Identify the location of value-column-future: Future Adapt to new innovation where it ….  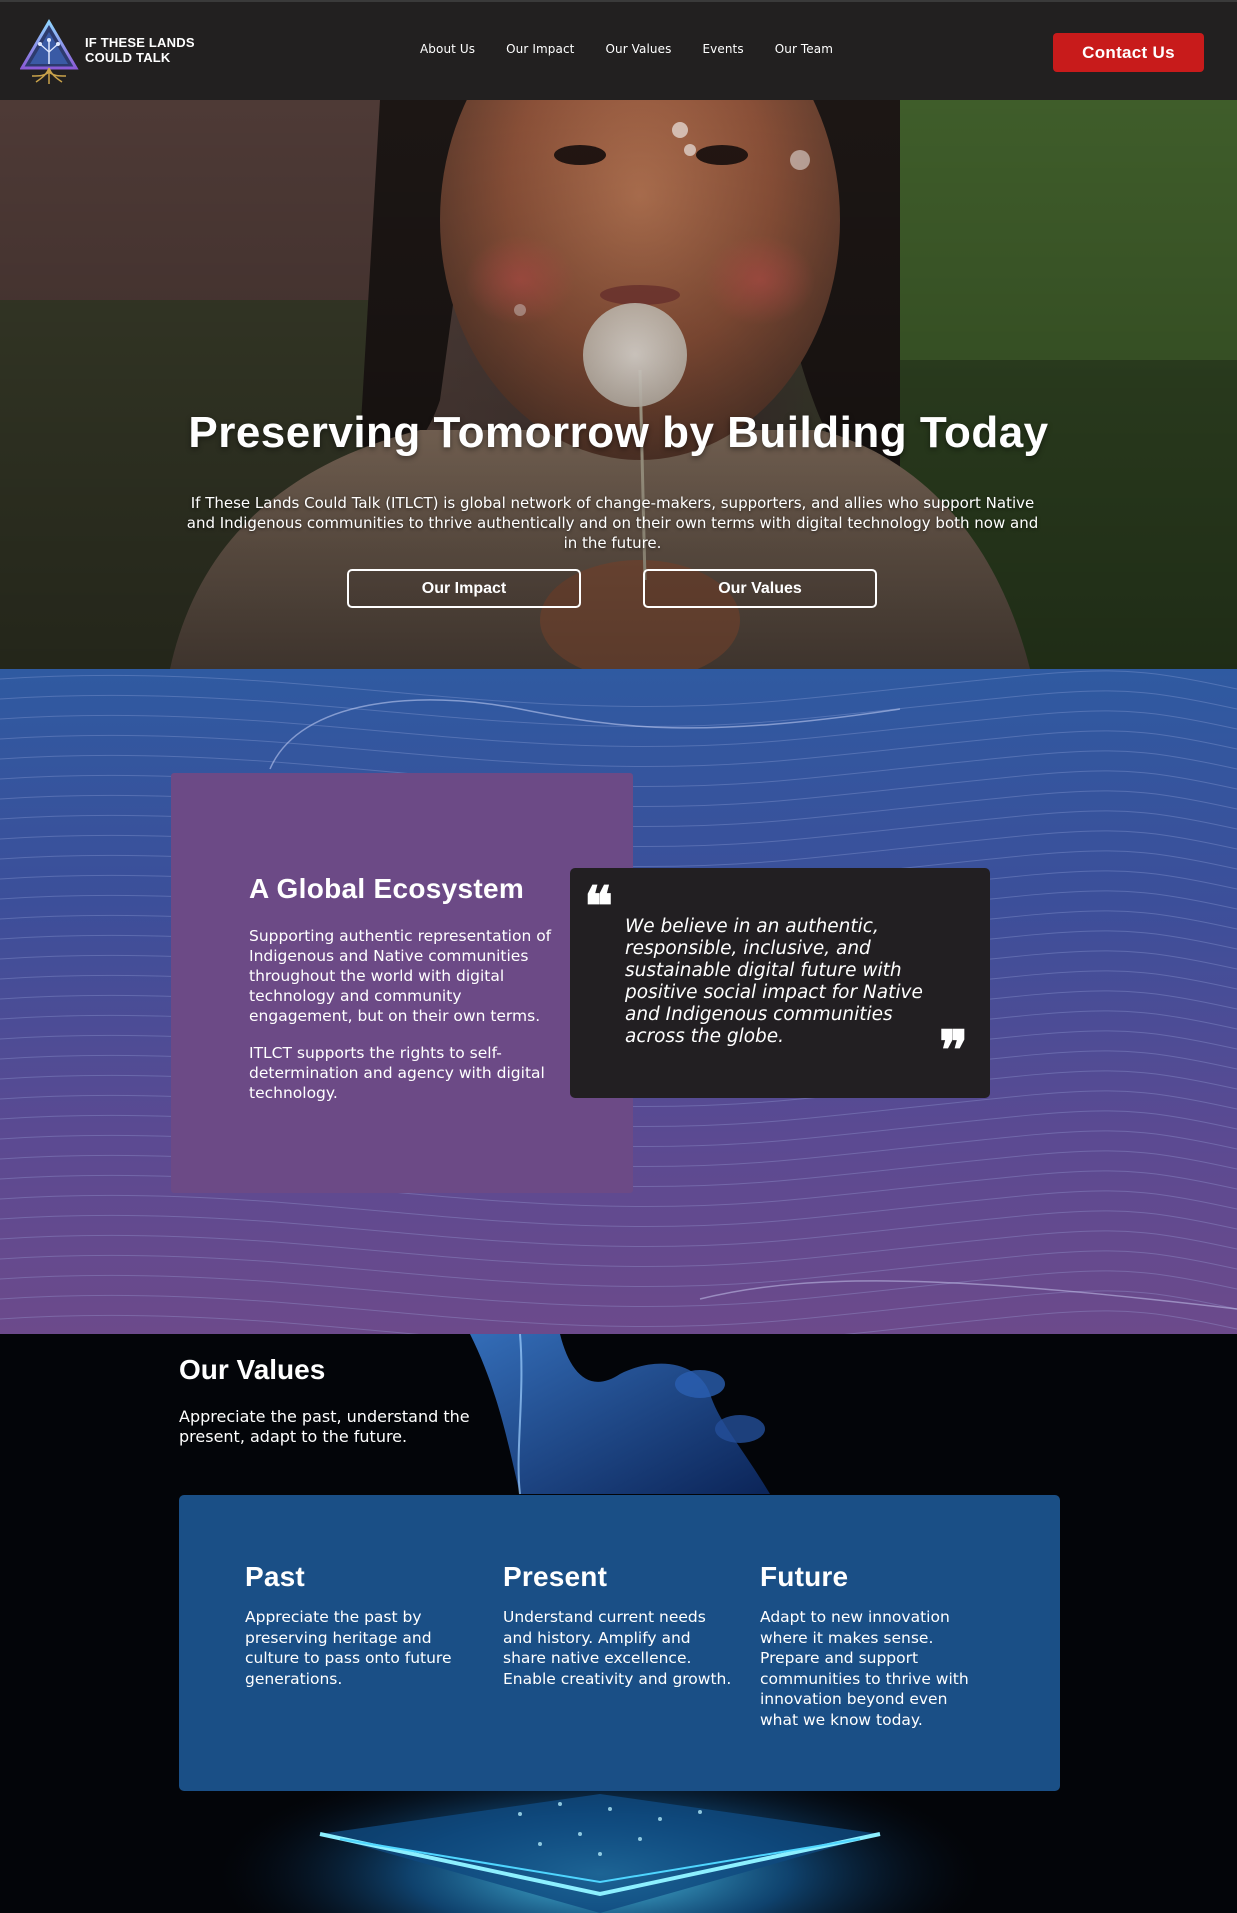
(875, 1645).